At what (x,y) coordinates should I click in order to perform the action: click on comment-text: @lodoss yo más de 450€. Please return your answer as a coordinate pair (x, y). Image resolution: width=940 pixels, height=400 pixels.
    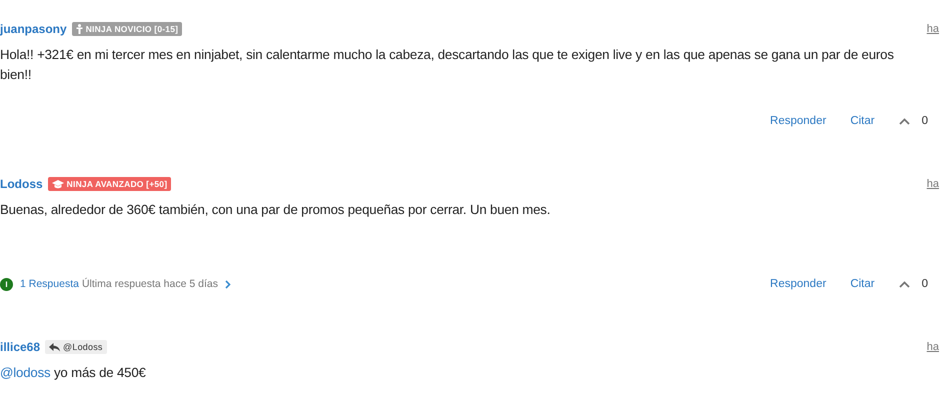
    Looking at the image, I should click on (73, 373).